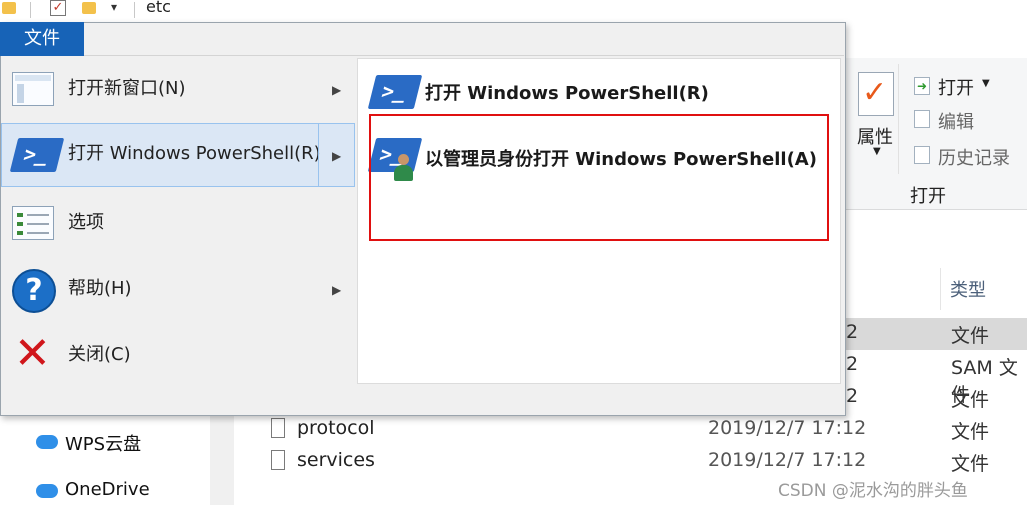  I want to click on menu-item-options, so click(178, 222).